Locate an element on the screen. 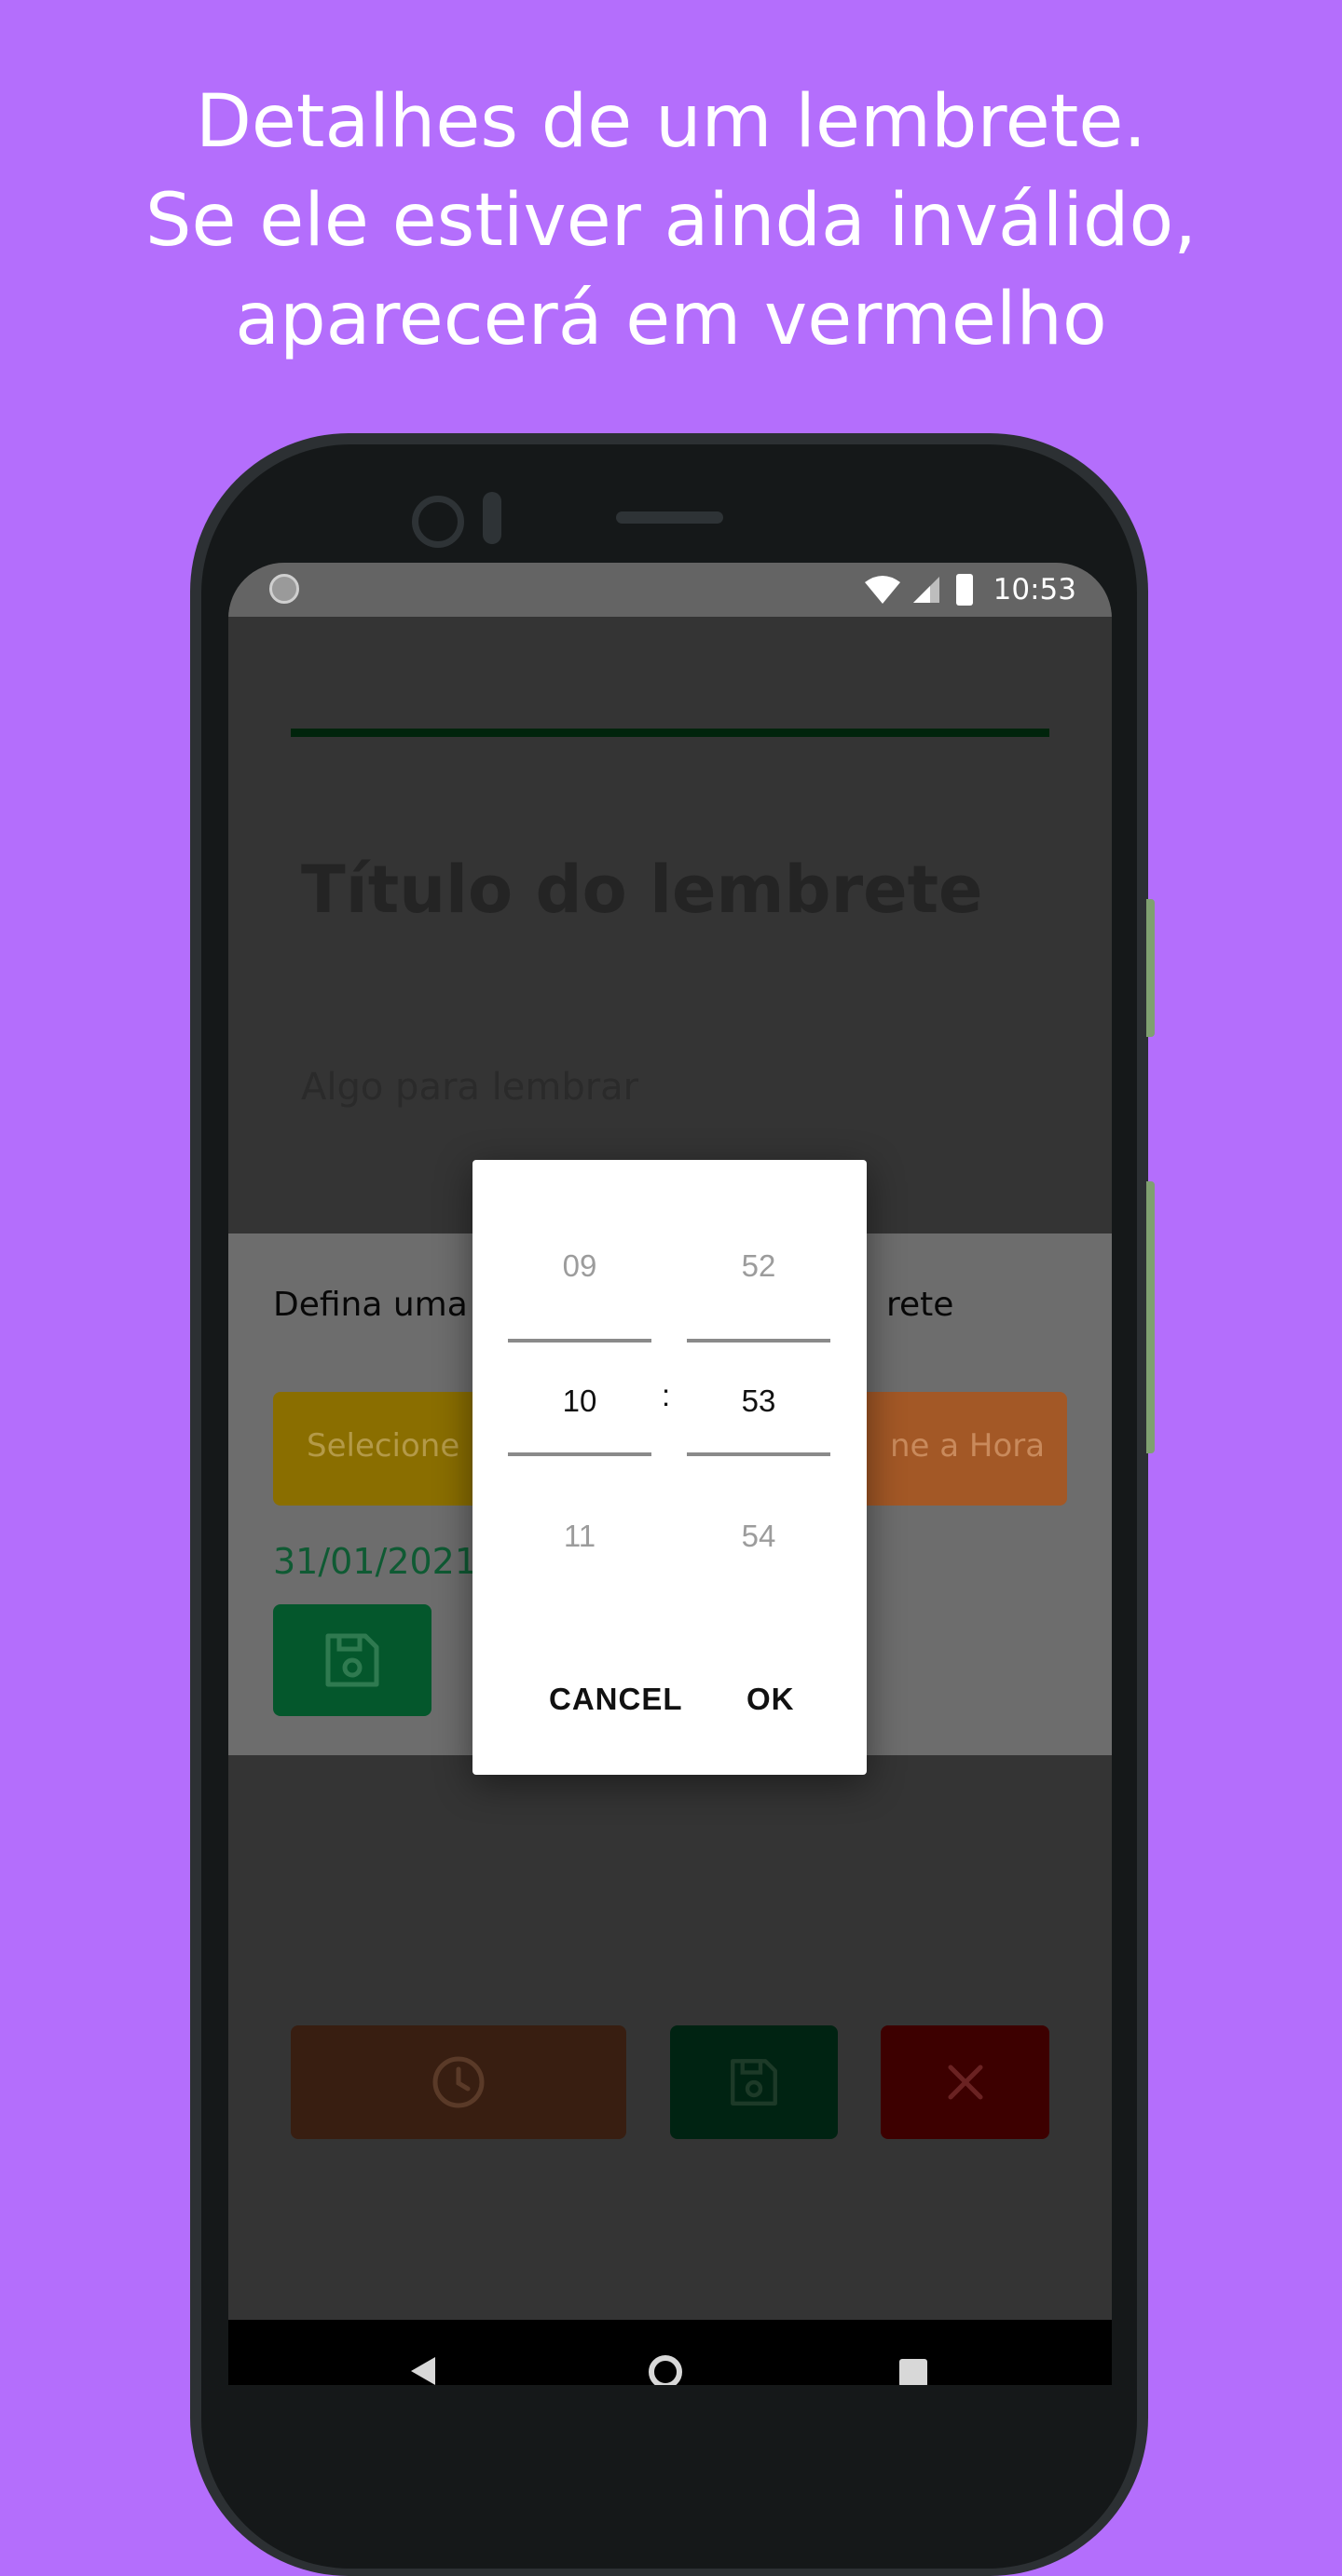 Image resolution: width=1342 pixels, height=2576 pixels. home-icon is located at coordinates (665, 2370).